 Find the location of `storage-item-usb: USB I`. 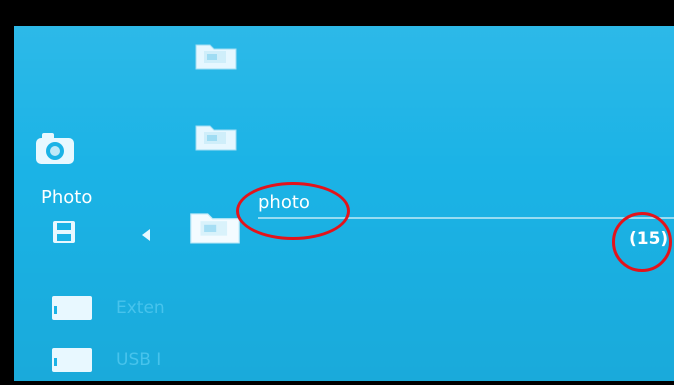

storage-item-usb: USB I is located at coordinates (138, 360).